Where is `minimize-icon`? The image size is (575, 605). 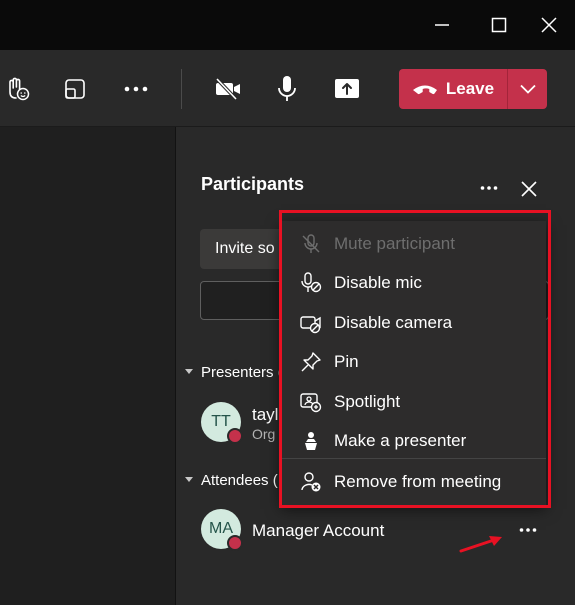 minimize-icon is located at coordinates (442, 25).